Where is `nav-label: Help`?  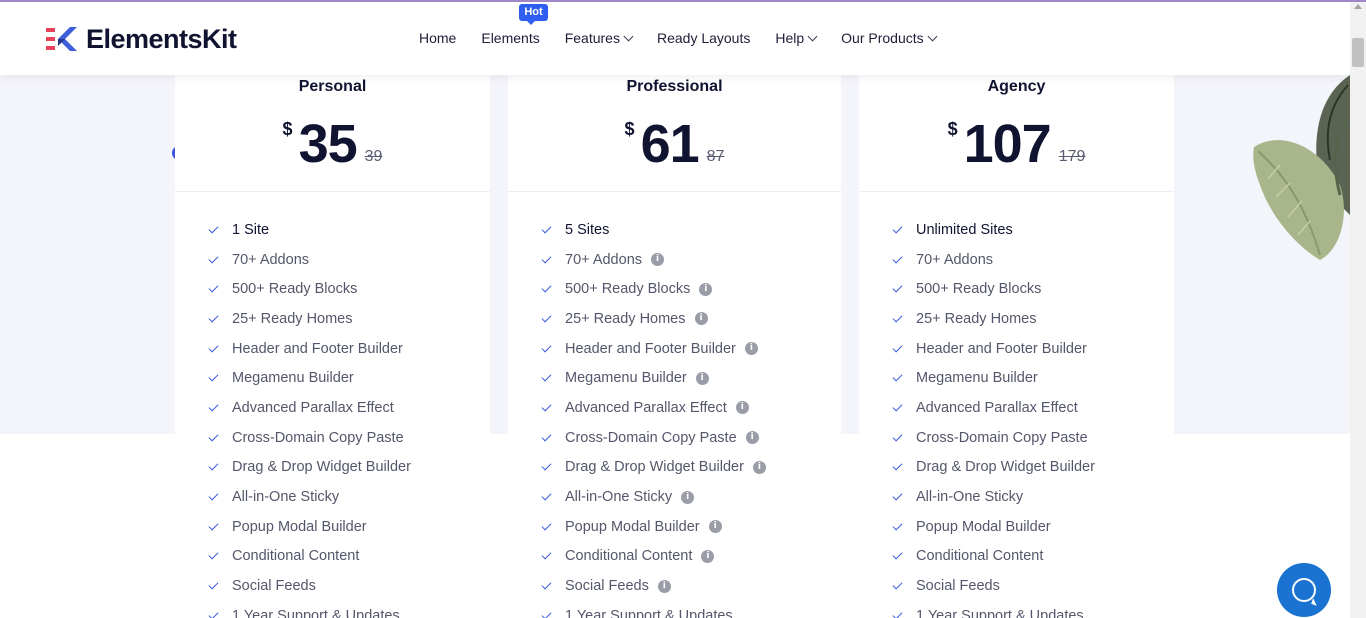
nav-label: Help is located at coordinates (790, 38).